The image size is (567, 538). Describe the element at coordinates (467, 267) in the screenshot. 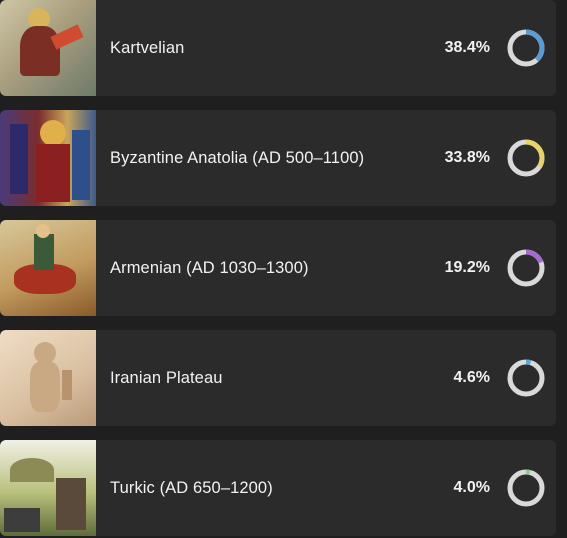

I see `ancestry-percent: 19.2%` at that location.